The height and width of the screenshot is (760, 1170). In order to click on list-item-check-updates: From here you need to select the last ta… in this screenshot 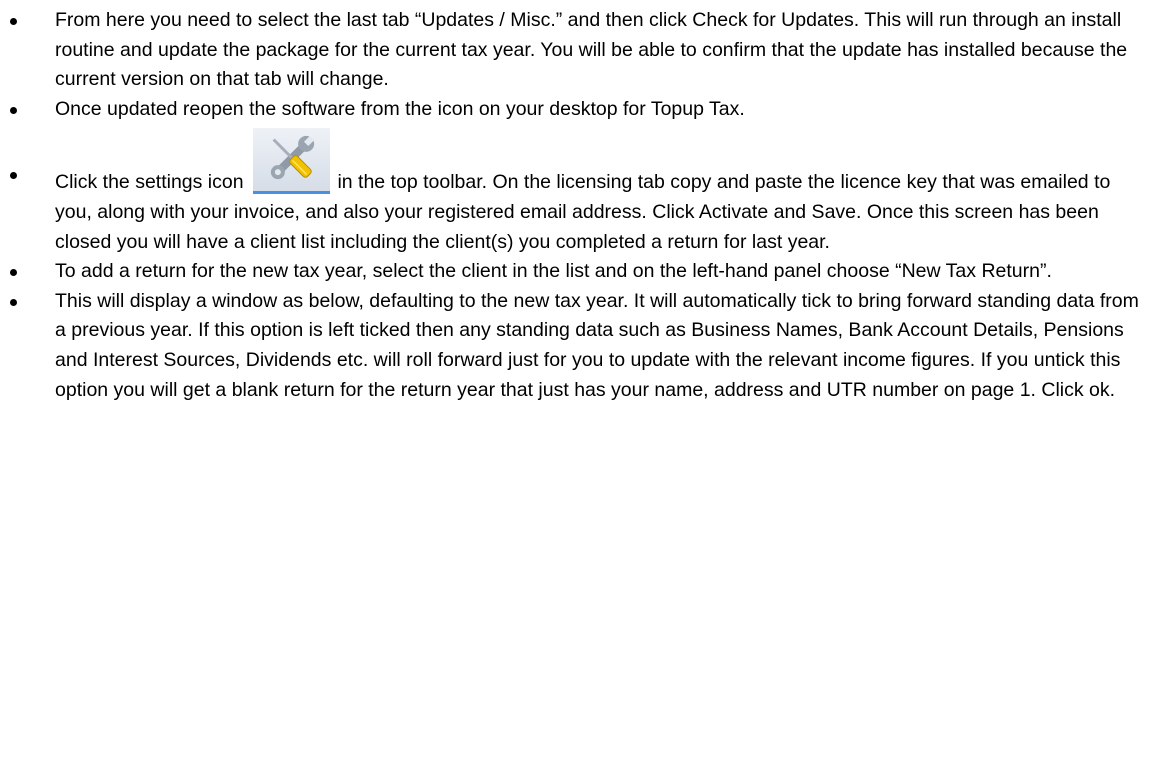, I will do `click(585, 50)`.